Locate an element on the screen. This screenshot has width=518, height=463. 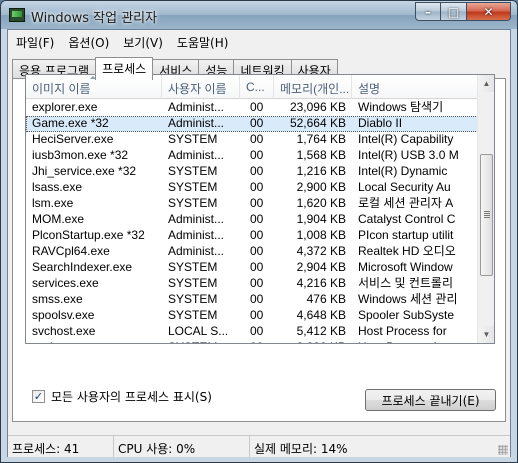
process-name-cell: services.exe is located at coordinates (65, 283).